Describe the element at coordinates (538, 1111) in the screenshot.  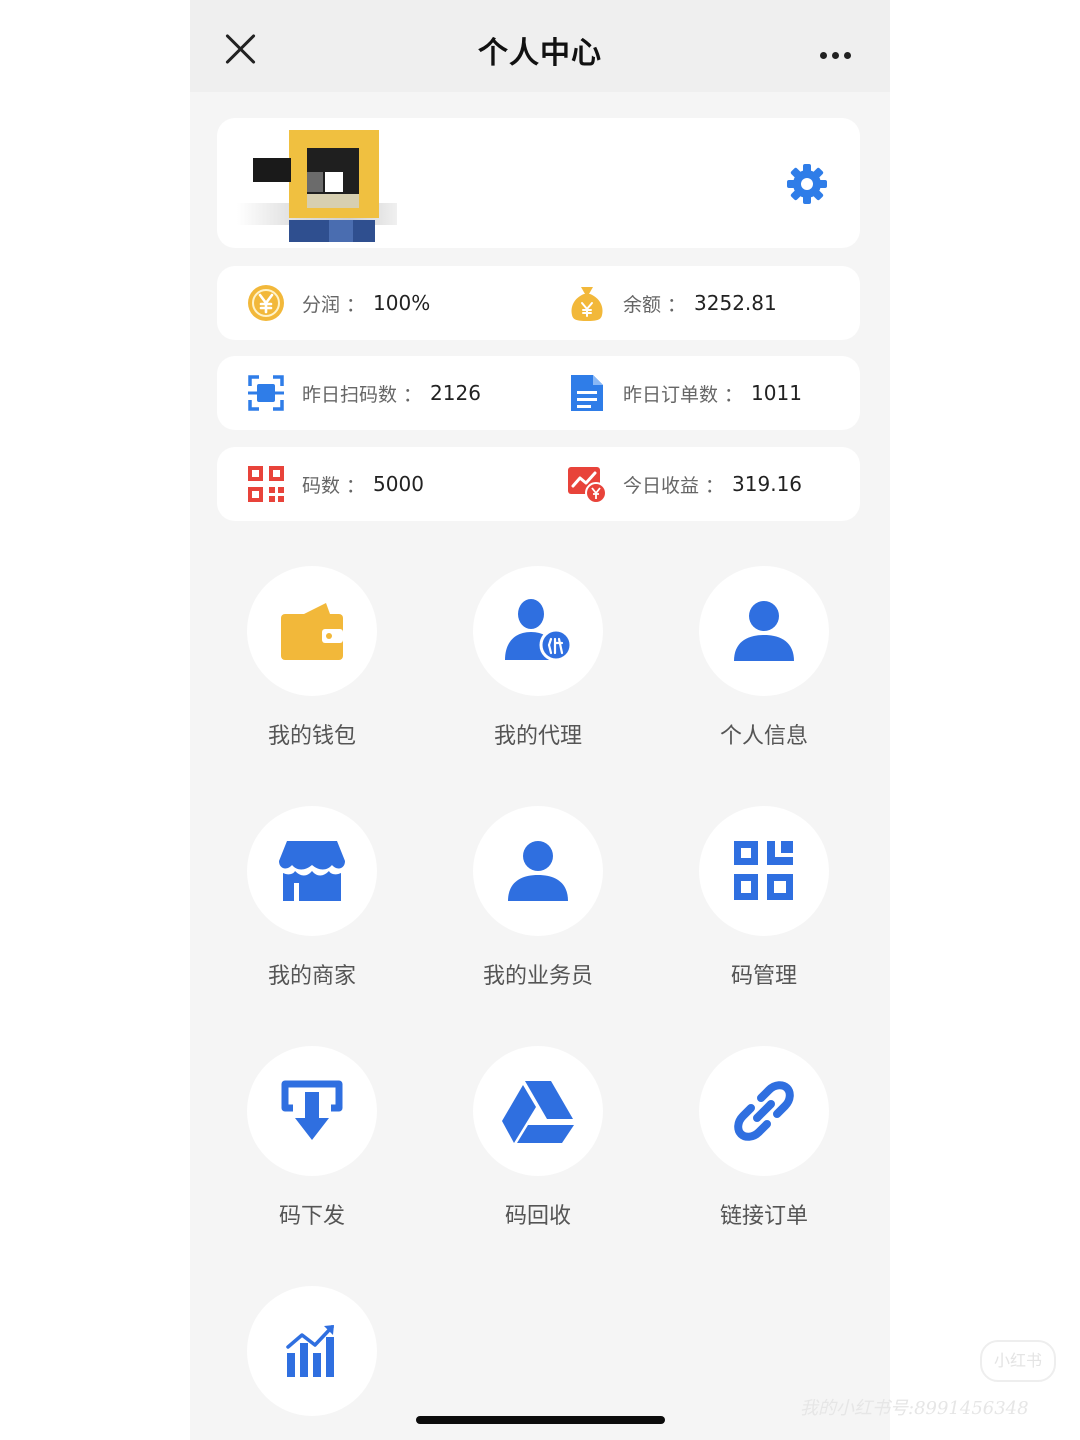
I see `drive-triangle-icon` at that location.